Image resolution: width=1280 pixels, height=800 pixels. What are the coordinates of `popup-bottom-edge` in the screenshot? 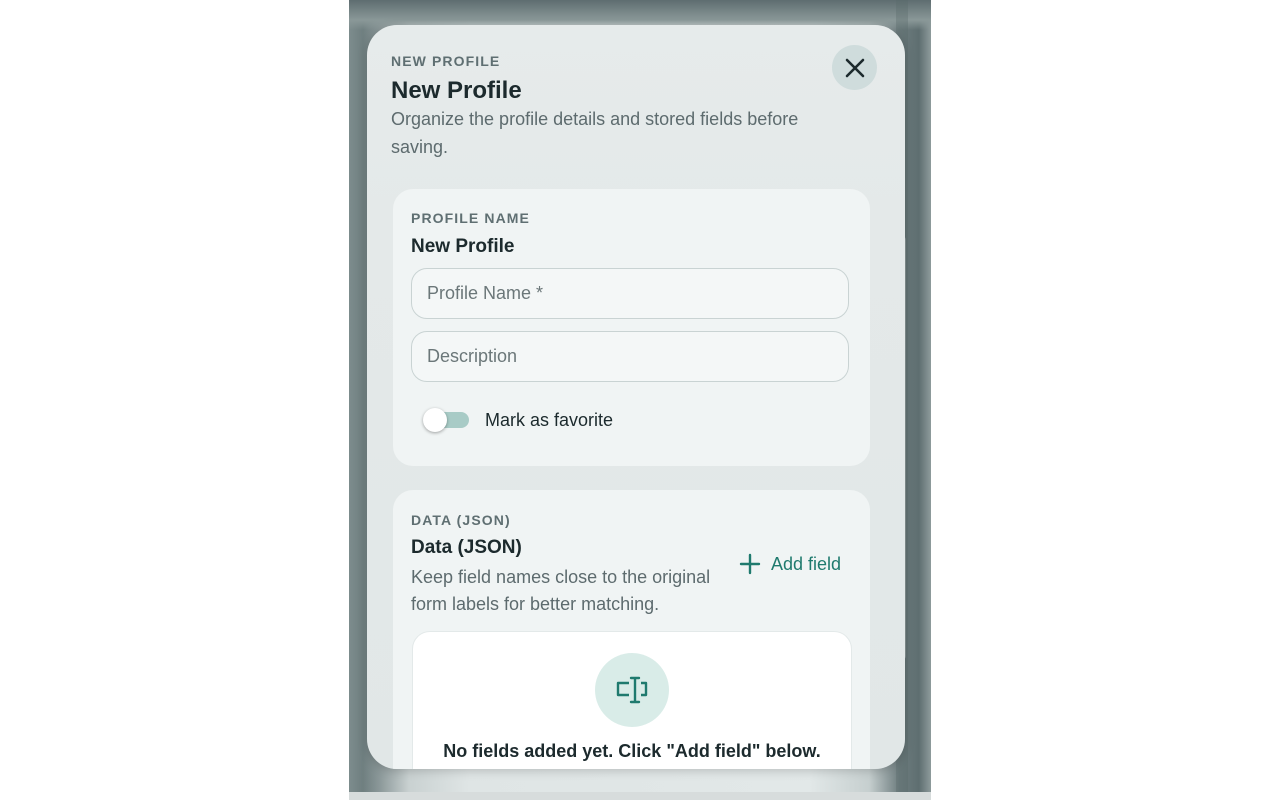 It's located at (640, 796).